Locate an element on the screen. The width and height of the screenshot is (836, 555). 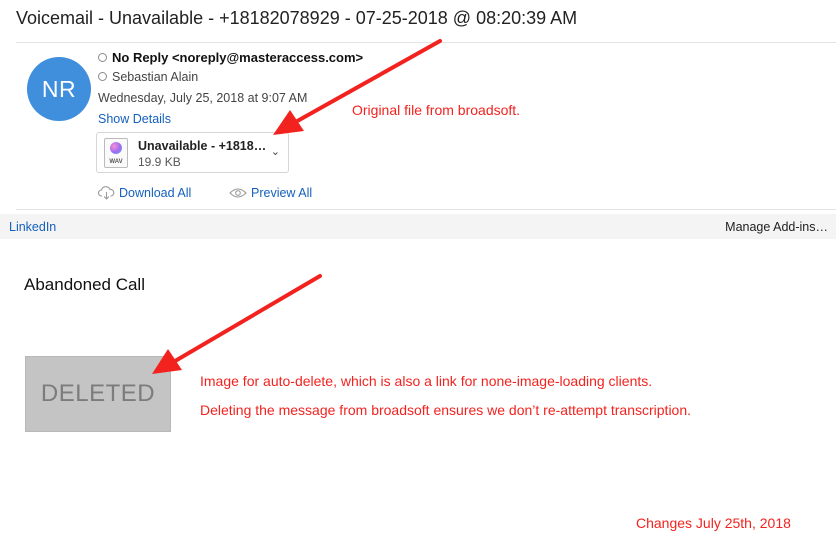
sender-line: No Reply <noreply@masteraccess.com> is located at coordinates (230, 57).